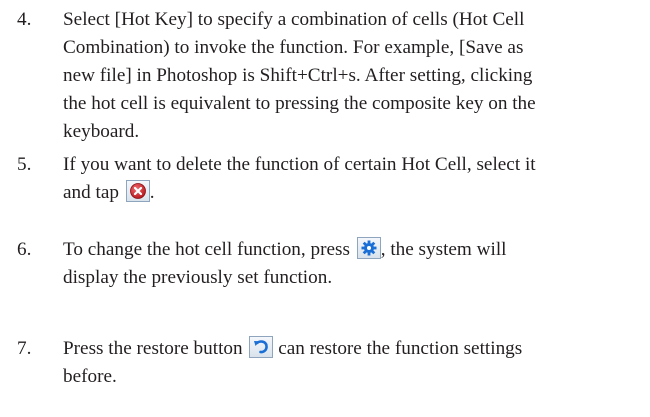 The height and width of the screenshot is (417, 650). What do you see at coordinates (24, 249) in the screenshot?
I see `list-number: 6.` at bounding box center [24, 249].